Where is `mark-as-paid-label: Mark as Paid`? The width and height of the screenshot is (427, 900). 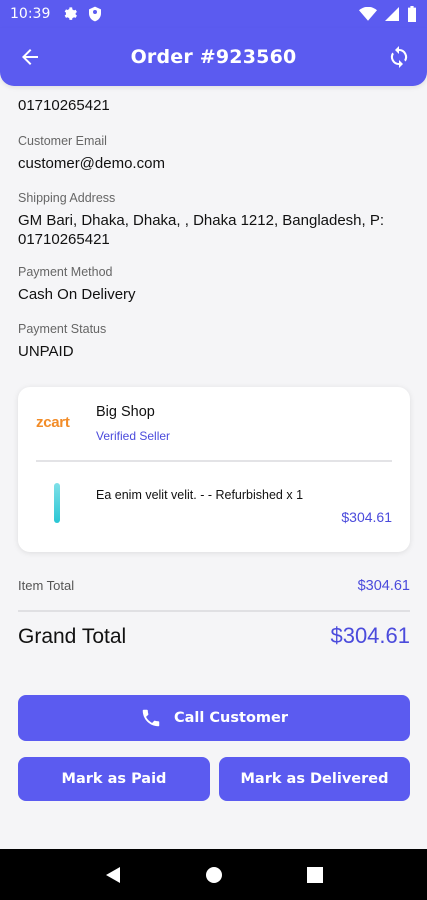 mark-as-paid-label: Mark as Paid is located at coordinates (114, 779).